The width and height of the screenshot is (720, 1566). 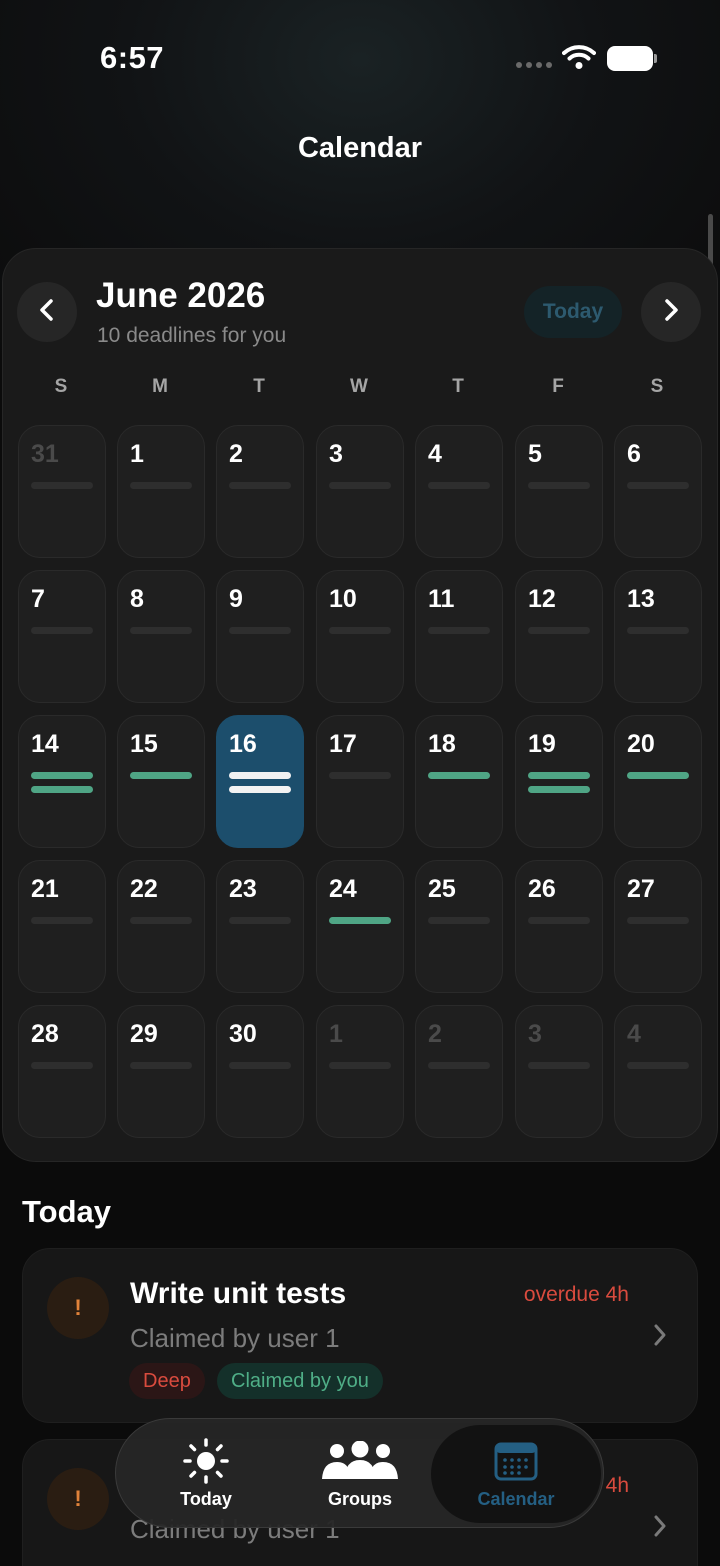 What do you see at coordinates (559, 491) in the screenshot?
I see `day-cell: 5` at bounding box center [559, 491].